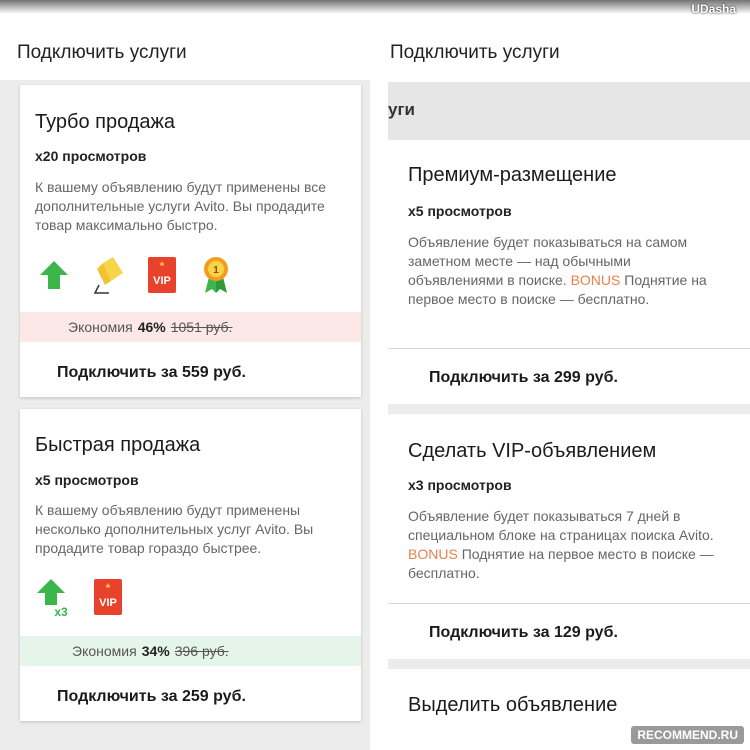  Describe the element at coordinates (201, 327) in the screenshot. I see `old-price: 1051 руб.` at that location.